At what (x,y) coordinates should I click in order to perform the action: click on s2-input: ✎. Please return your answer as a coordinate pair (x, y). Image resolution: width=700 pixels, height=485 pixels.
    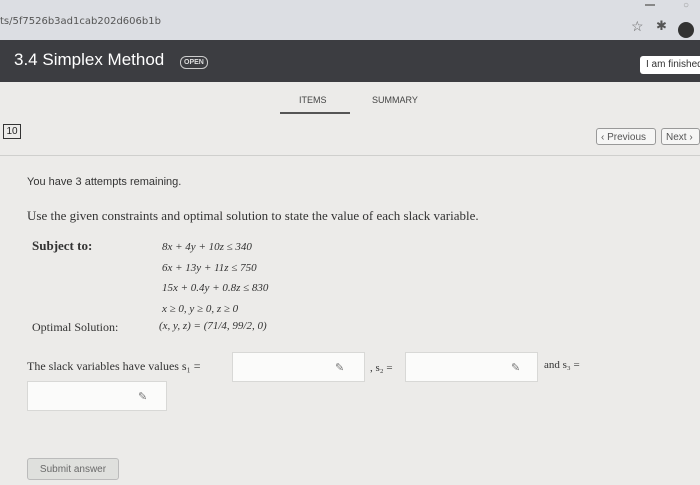
    Looking at the image, I should click on (471, 367).